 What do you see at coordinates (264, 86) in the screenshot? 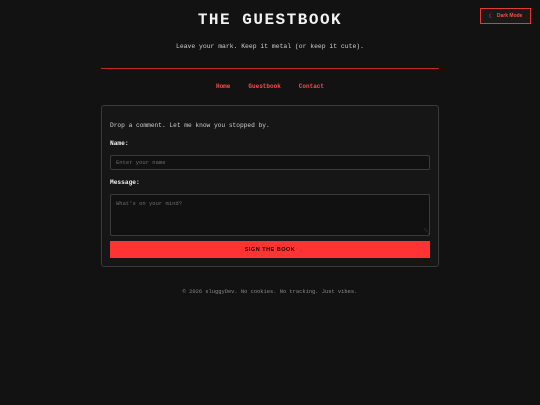
I see `nav-link-guestbook: Guestbook` at bounding box center [264, 86].